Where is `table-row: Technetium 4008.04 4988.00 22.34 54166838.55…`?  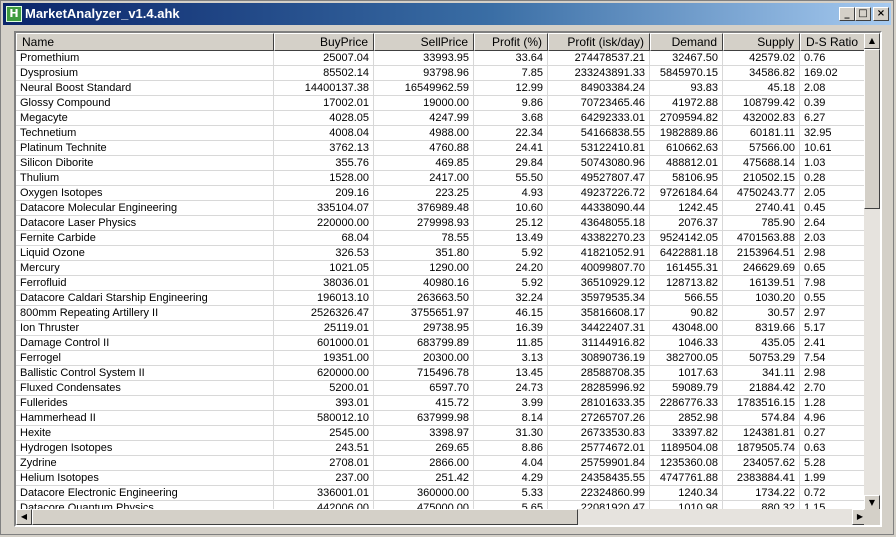
table-row: Technetium 4008.04 4988.00 22.34 54166838.55… is located at coordinates (443, 133).